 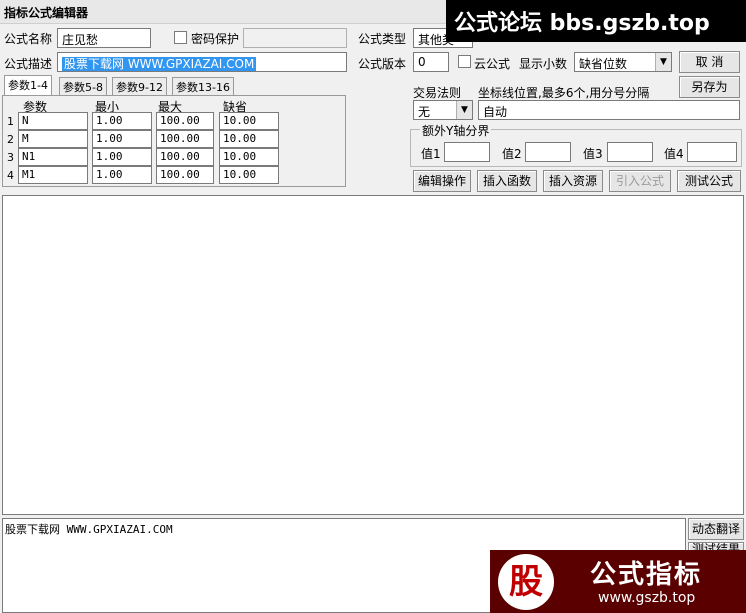 I want to click on test-formula-button: 测试公式, so click(x=709, y=181).